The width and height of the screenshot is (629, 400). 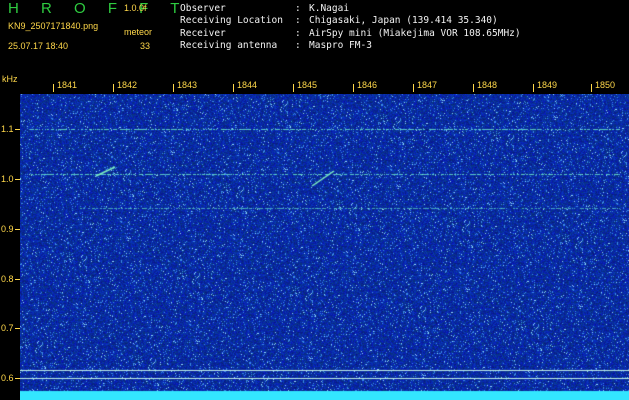 I want to click on info-key: Observer, so click(x=203, y=8).